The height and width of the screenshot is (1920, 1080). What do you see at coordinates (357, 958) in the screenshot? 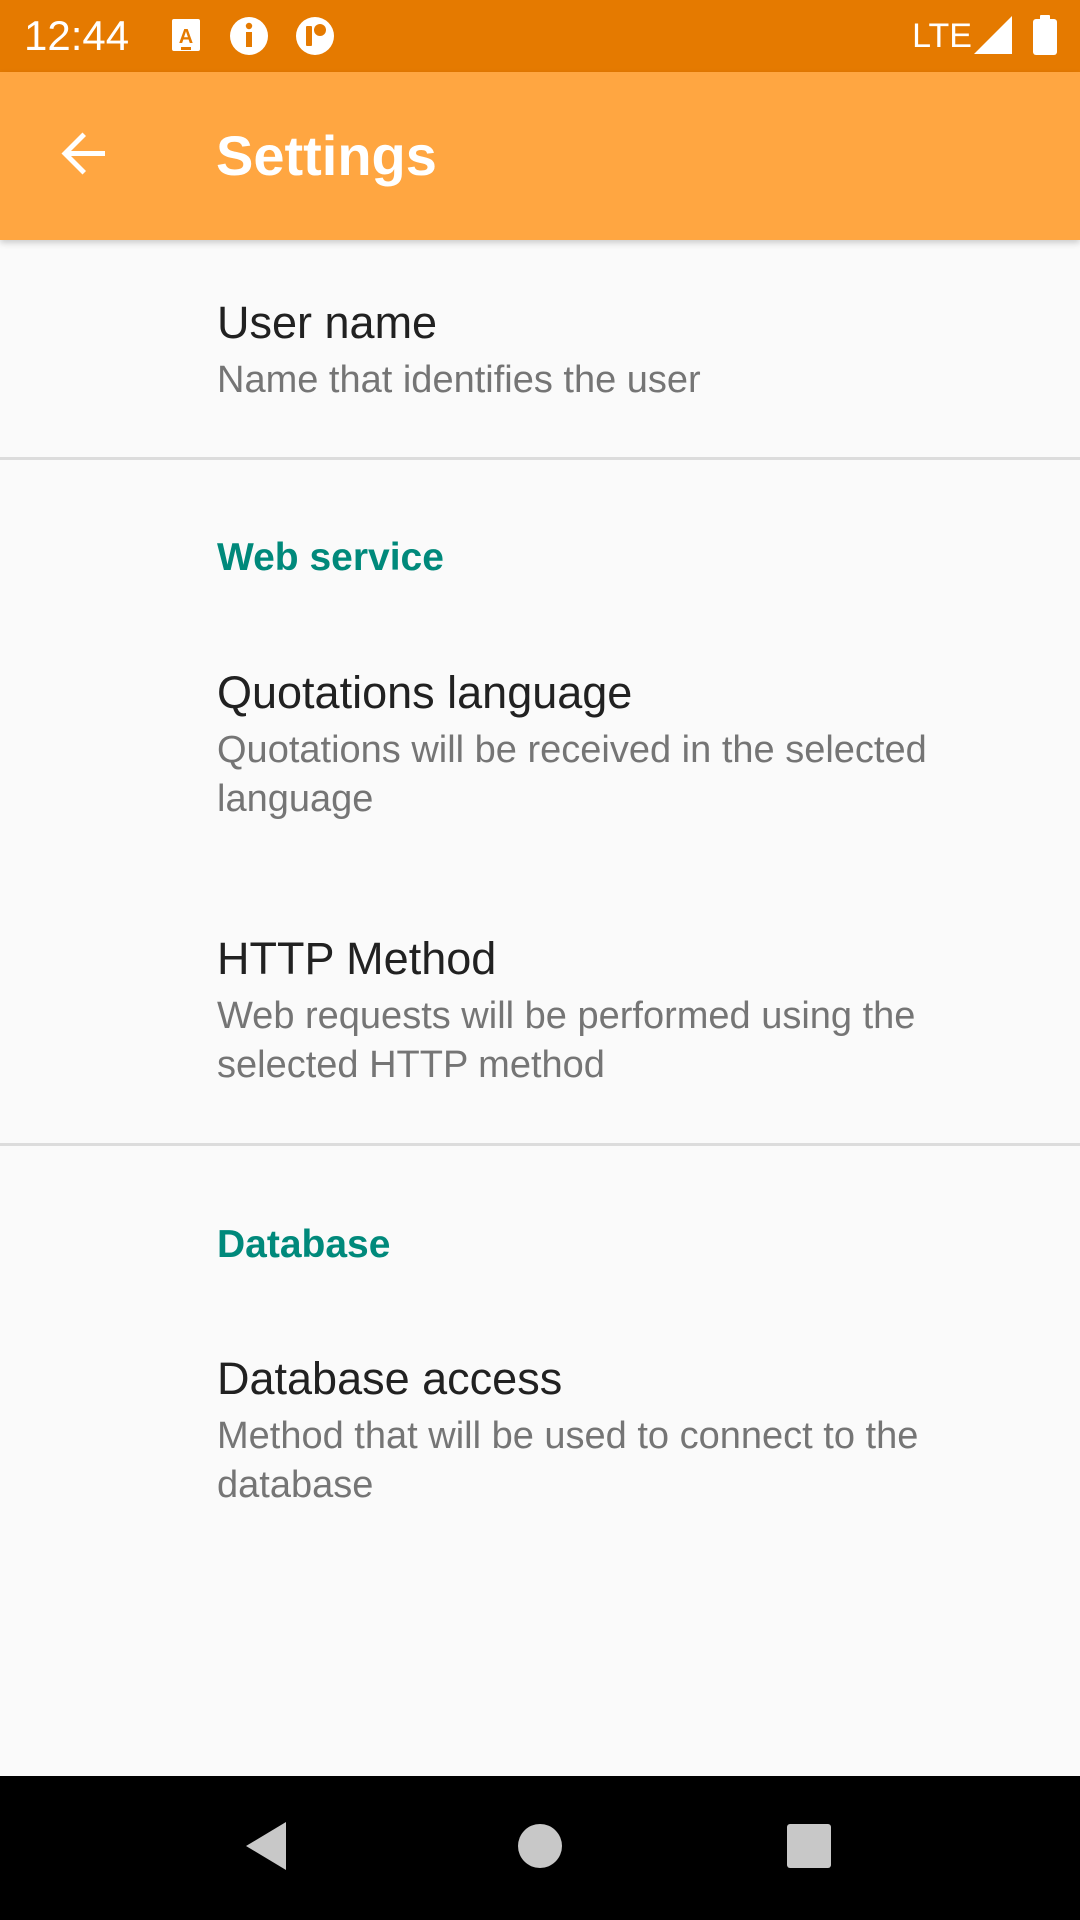
I see `pref-title: HTTP Method` at bounding box center [357, 958].